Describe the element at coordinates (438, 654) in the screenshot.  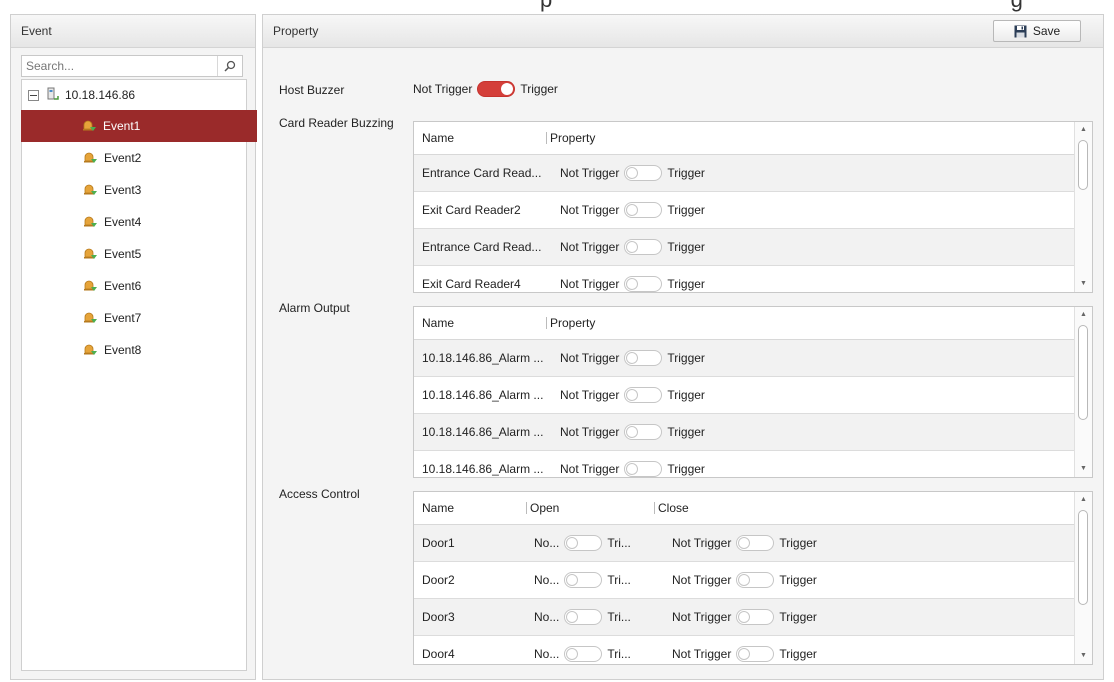
I see `row-name: Door4` at that location.